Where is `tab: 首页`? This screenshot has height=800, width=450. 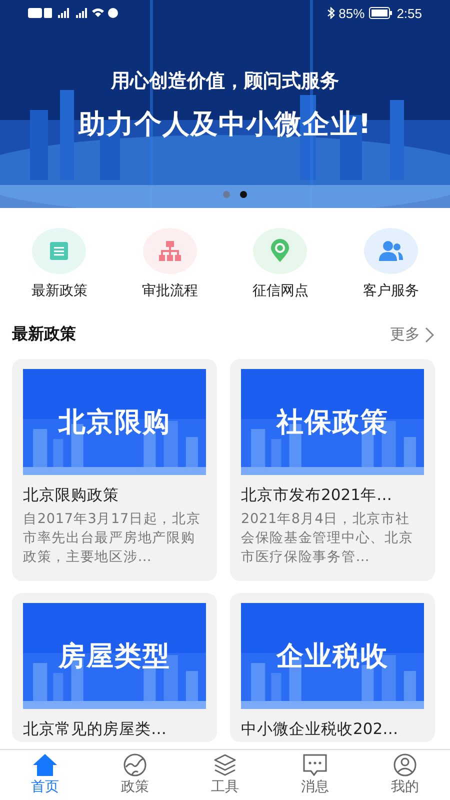 tab: 首页 is located at coordinates (45, 775).